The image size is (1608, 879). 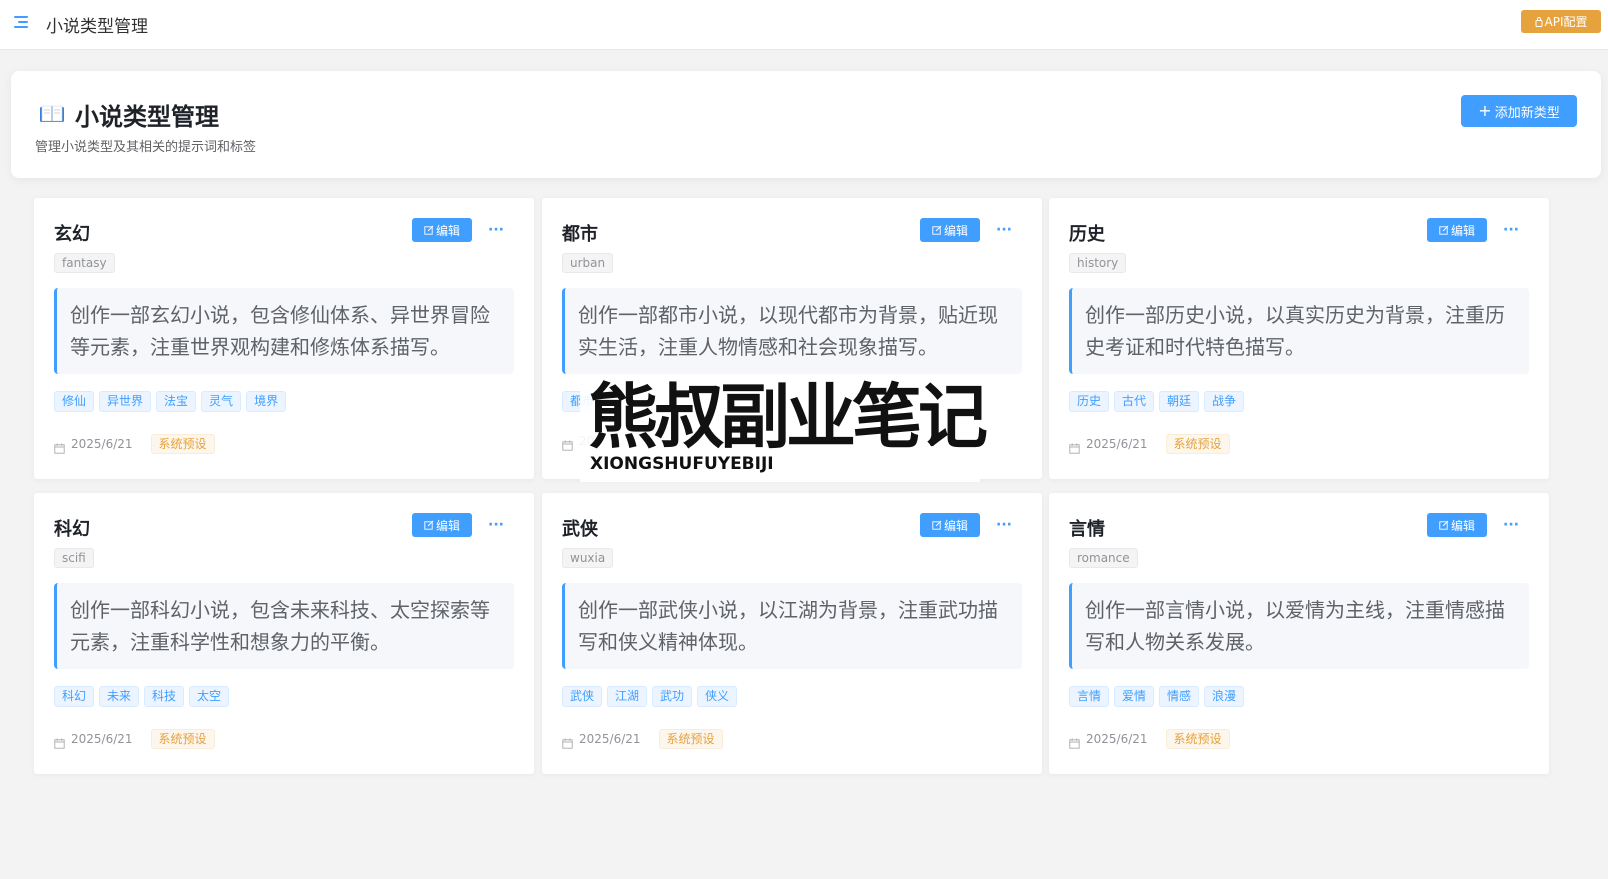 What do you see at coordinates (1087, 529) in the screenshot?
I see `type-name: 言情` at bounding box center [1087, 529].